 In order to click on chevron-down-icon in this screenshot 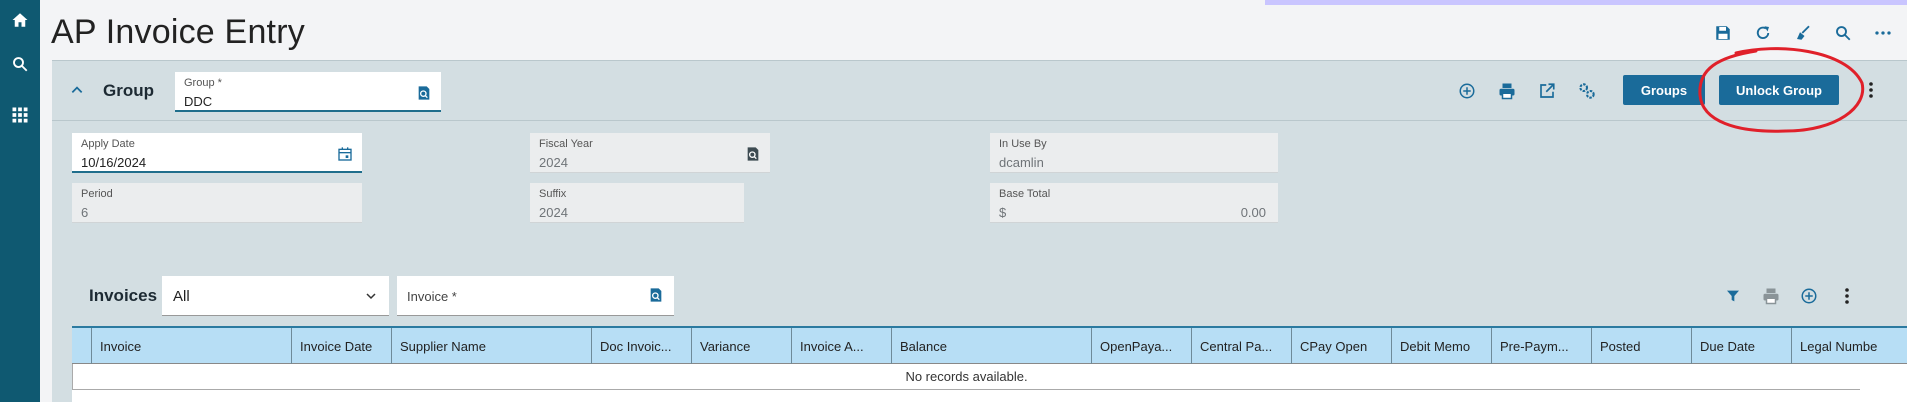, I will do `click(371, 298)`.